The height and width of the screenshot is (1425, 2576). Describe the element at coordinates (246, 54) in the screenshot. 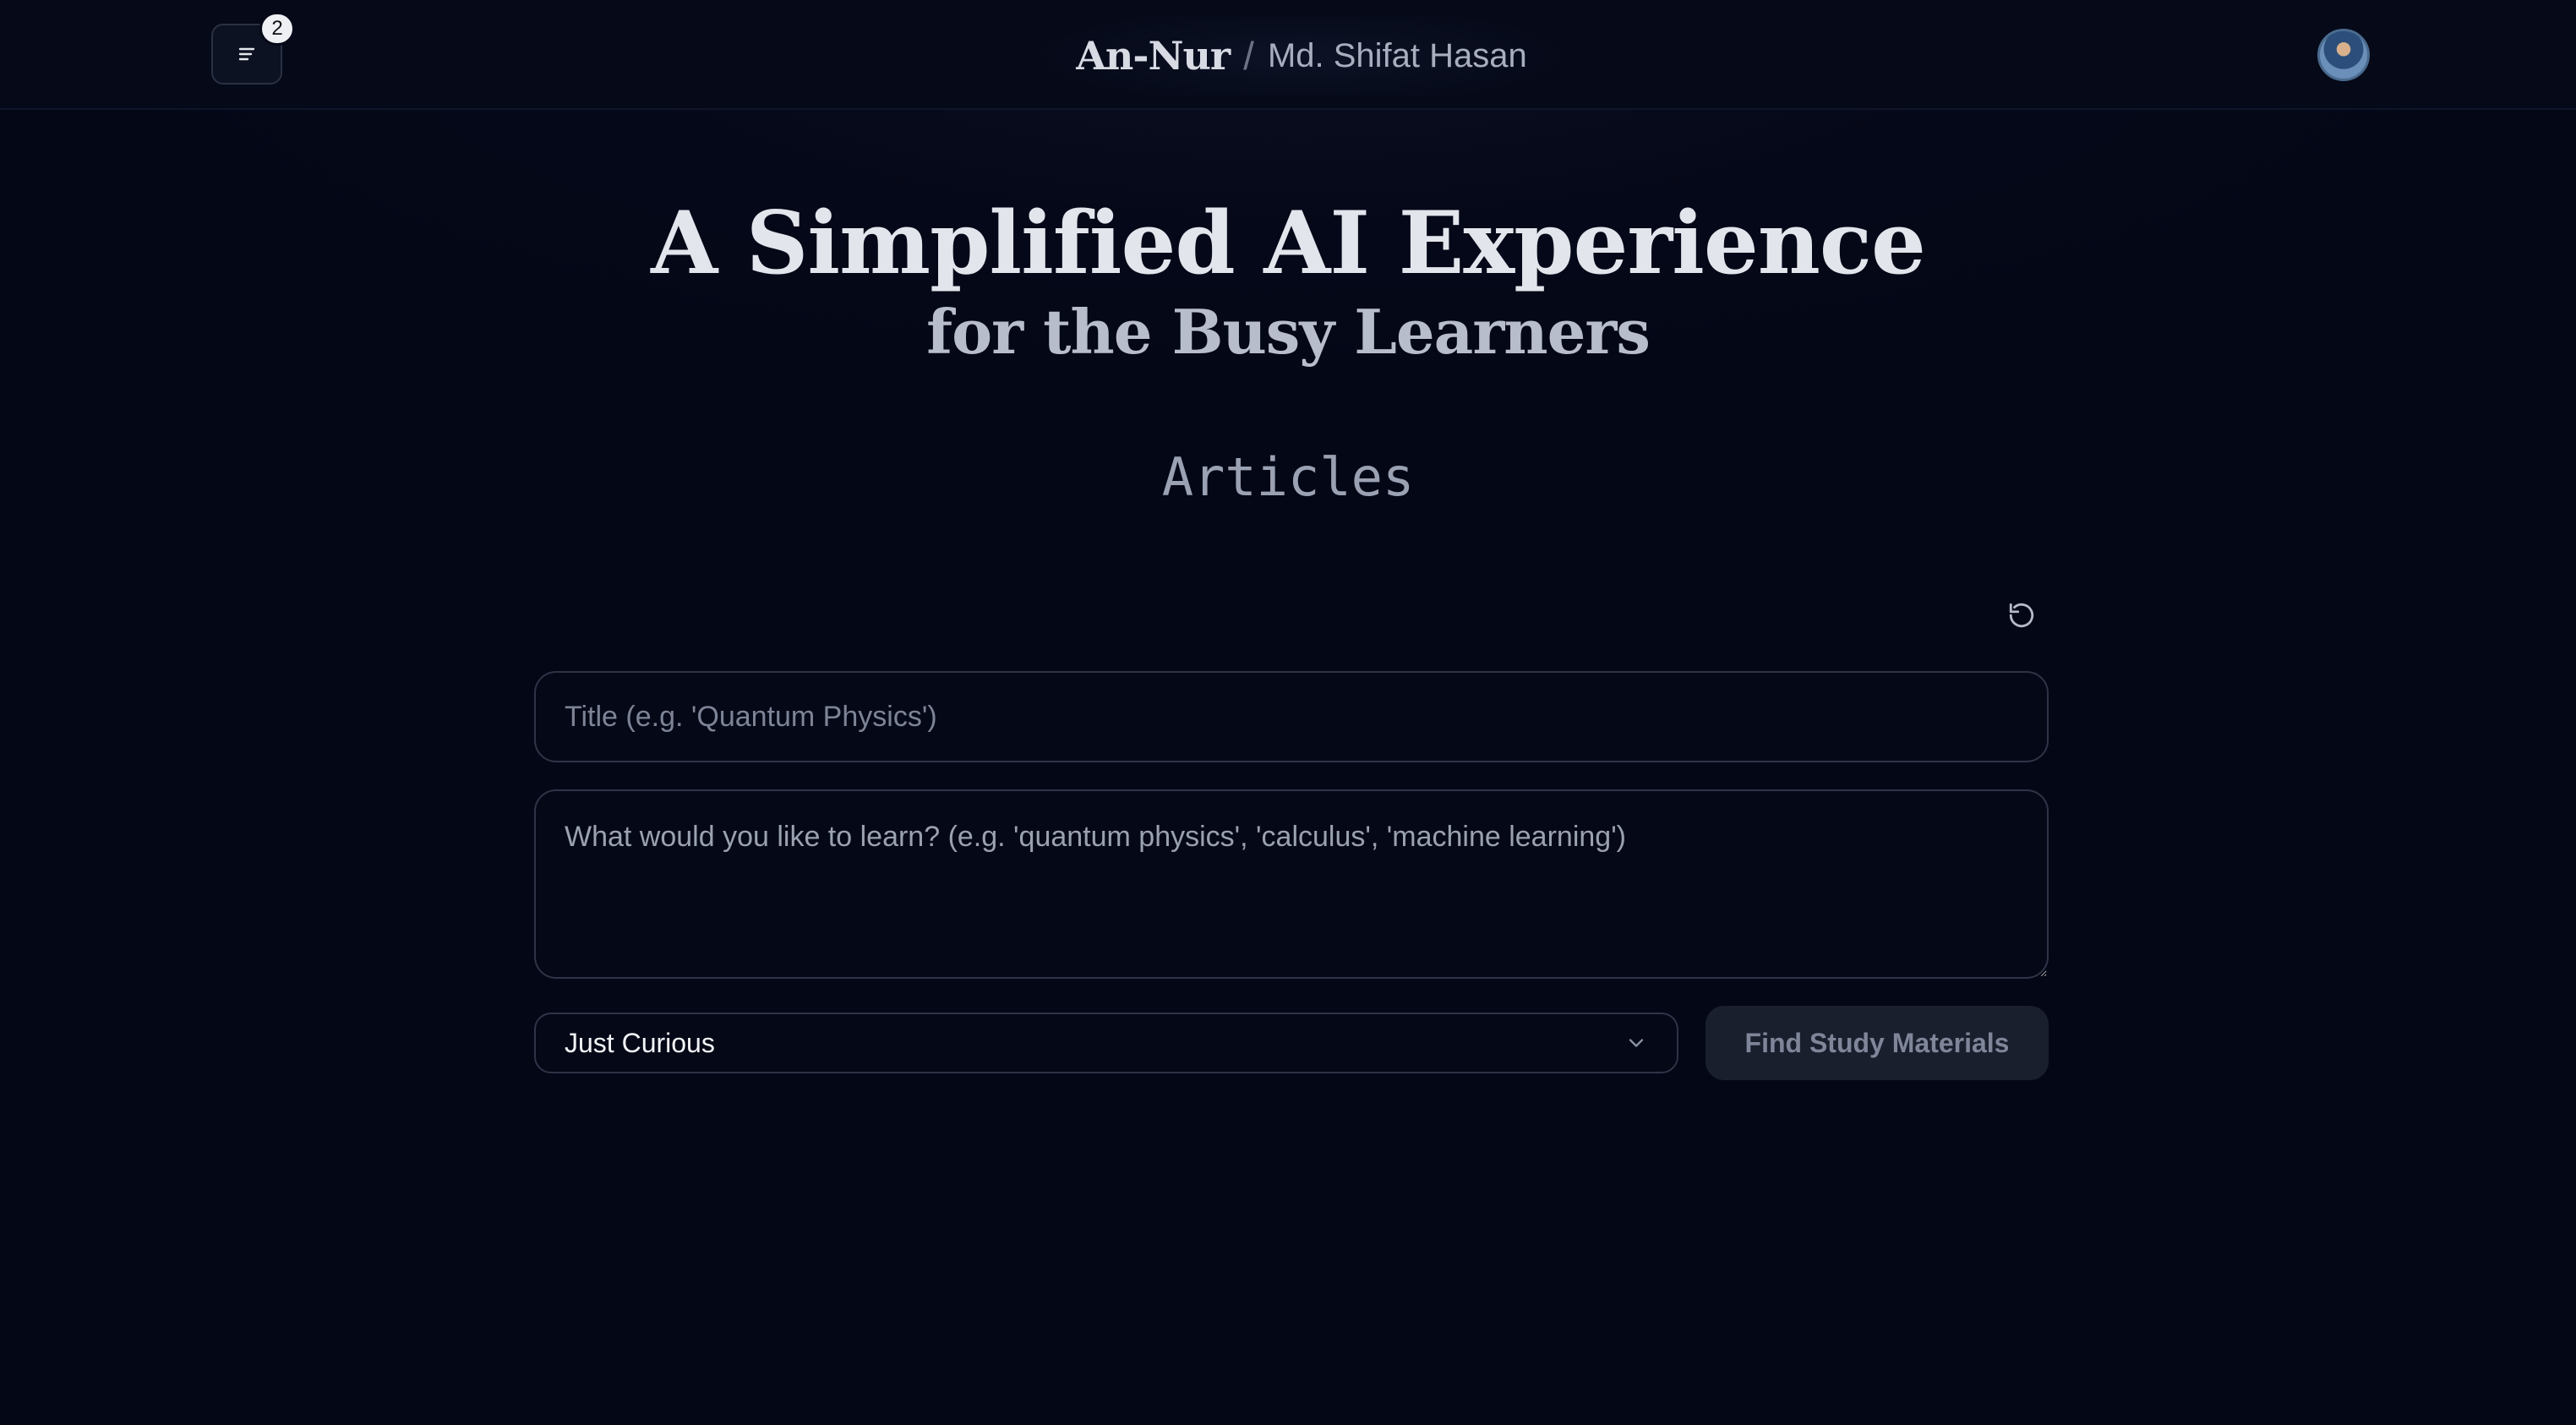

I see `menu-lines-icon` at that location.